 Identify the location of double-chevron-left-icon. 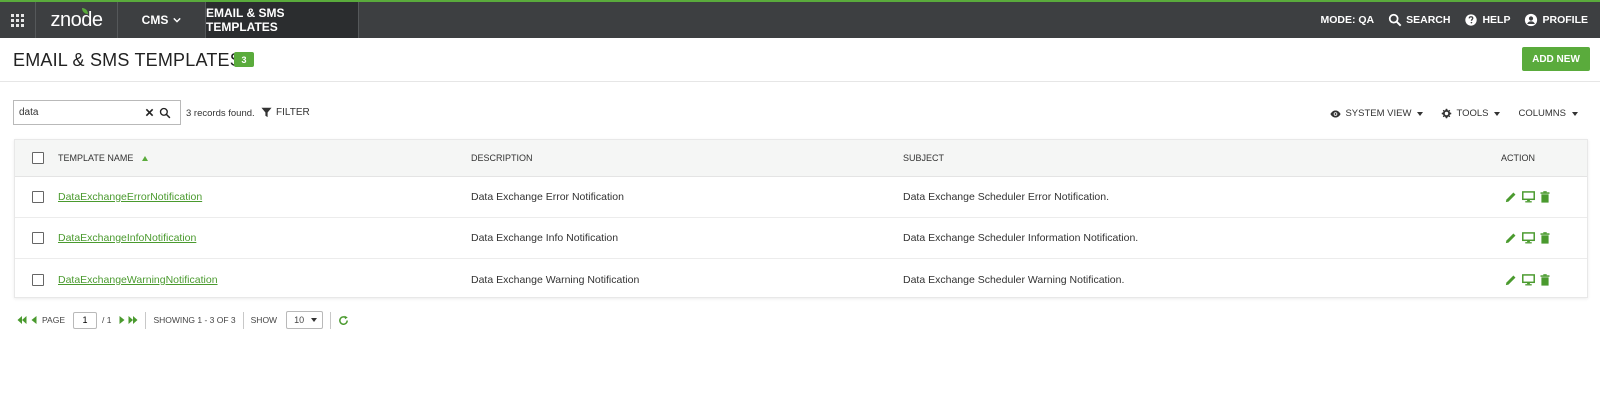
(22, 320).